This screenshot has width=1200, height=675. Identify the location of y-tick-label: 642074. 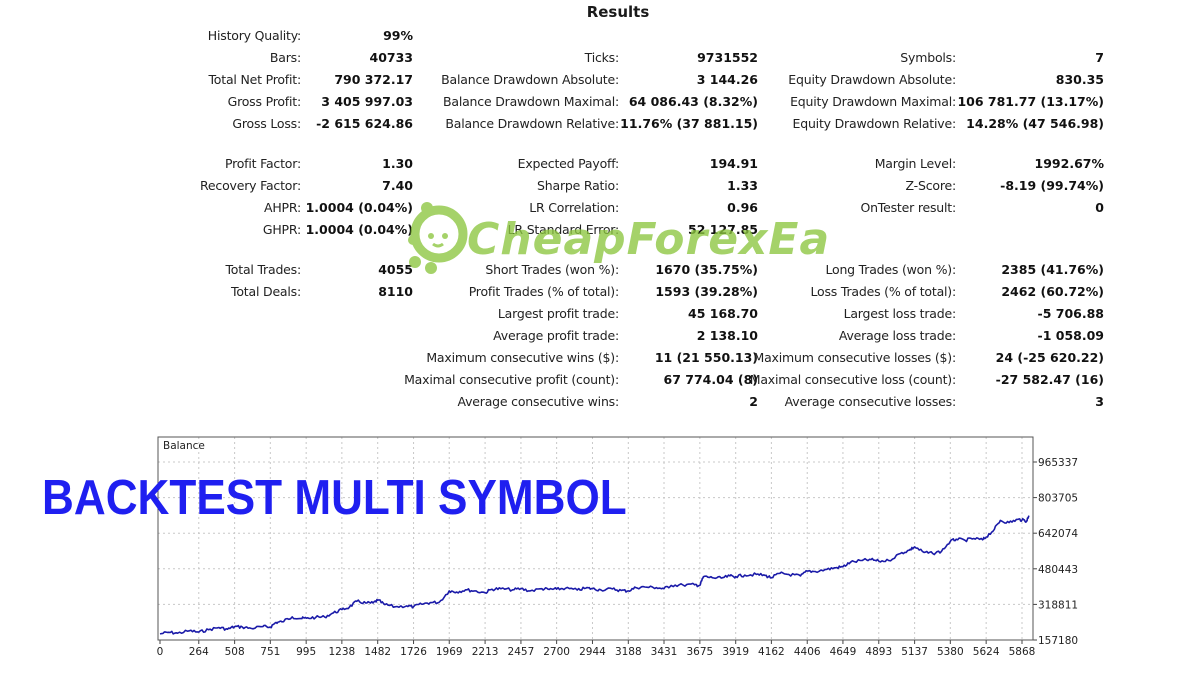
(1058, 534).